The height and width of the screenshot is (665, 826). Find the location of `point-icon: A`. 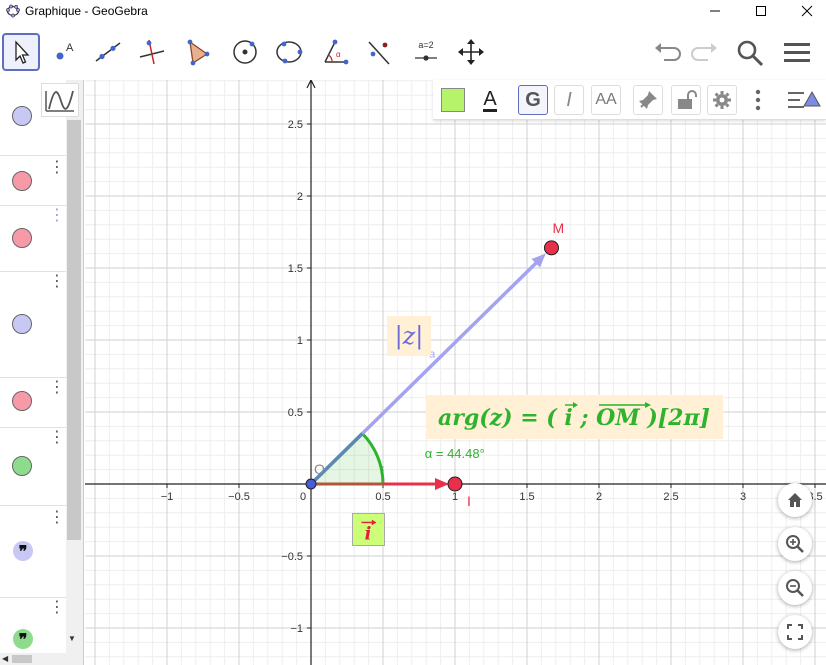

point-icon: A is located at coordinates (65, 51).